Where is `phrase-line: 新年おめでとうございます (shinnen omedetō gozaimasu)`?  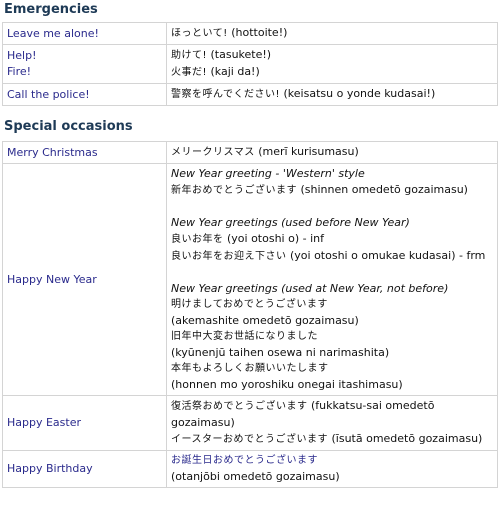 phrase-line: 新年おめでとうございます (shinnen omedetō gozaimasu) is located at coordinates (332, 190).